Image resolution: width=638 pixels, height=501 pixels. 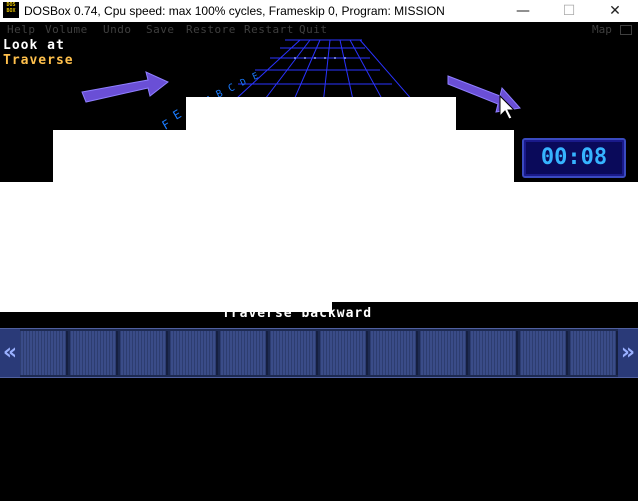 What do you see at coordinates (21, 30) in the screenshot?
I see `menu-help: Help` at bounding box center [21, 30].